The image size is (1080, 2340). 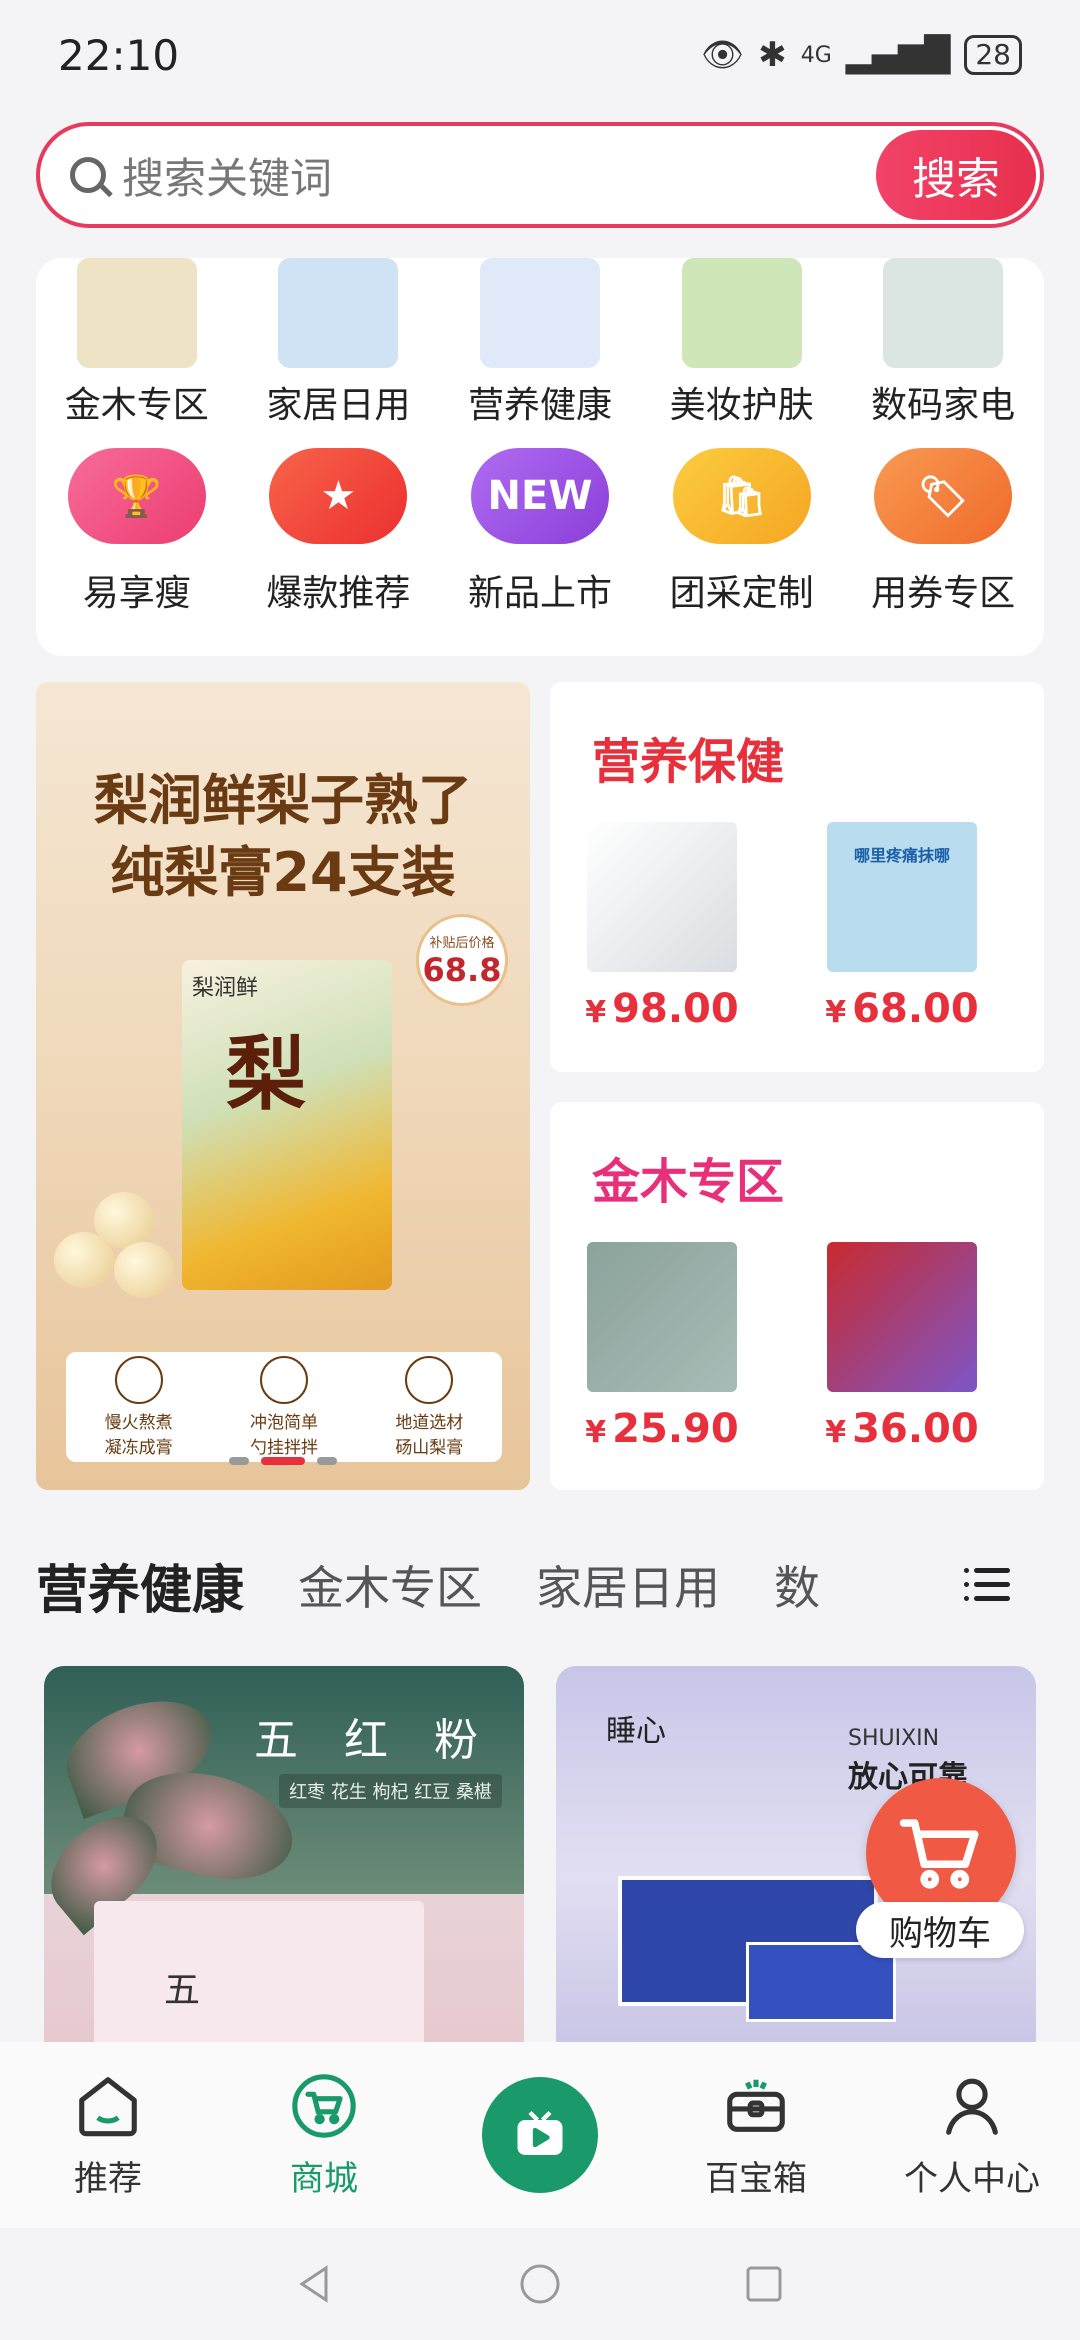 What do you see at coordinates (797, 877) in the screenshot?
I see `promo-card-nutrition: 营养保健 ¥98.00 哪里疼痛抹哪 ¥68.00` at bounding box center [797, 877].